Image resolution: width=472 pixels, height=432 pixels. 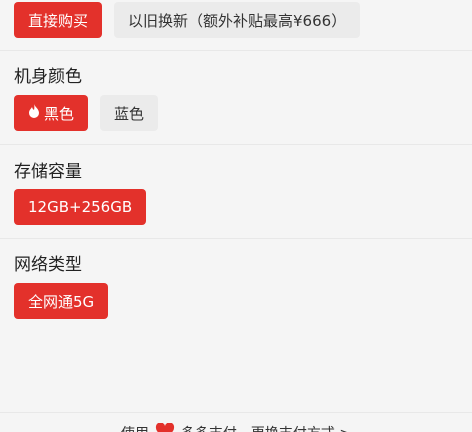 I want to click on network-options: 全网通5G, so click(x=61, y=301).